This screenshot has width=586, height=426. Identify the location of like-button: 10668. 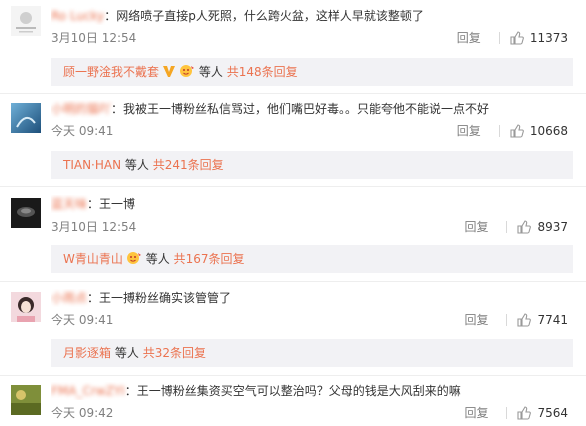
(539, 131).